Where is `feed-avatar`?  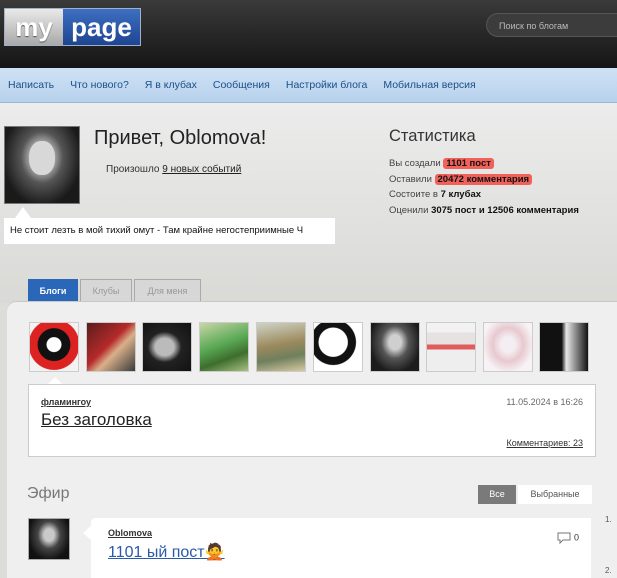 feed-avatar is located at coordinates (49, 539).